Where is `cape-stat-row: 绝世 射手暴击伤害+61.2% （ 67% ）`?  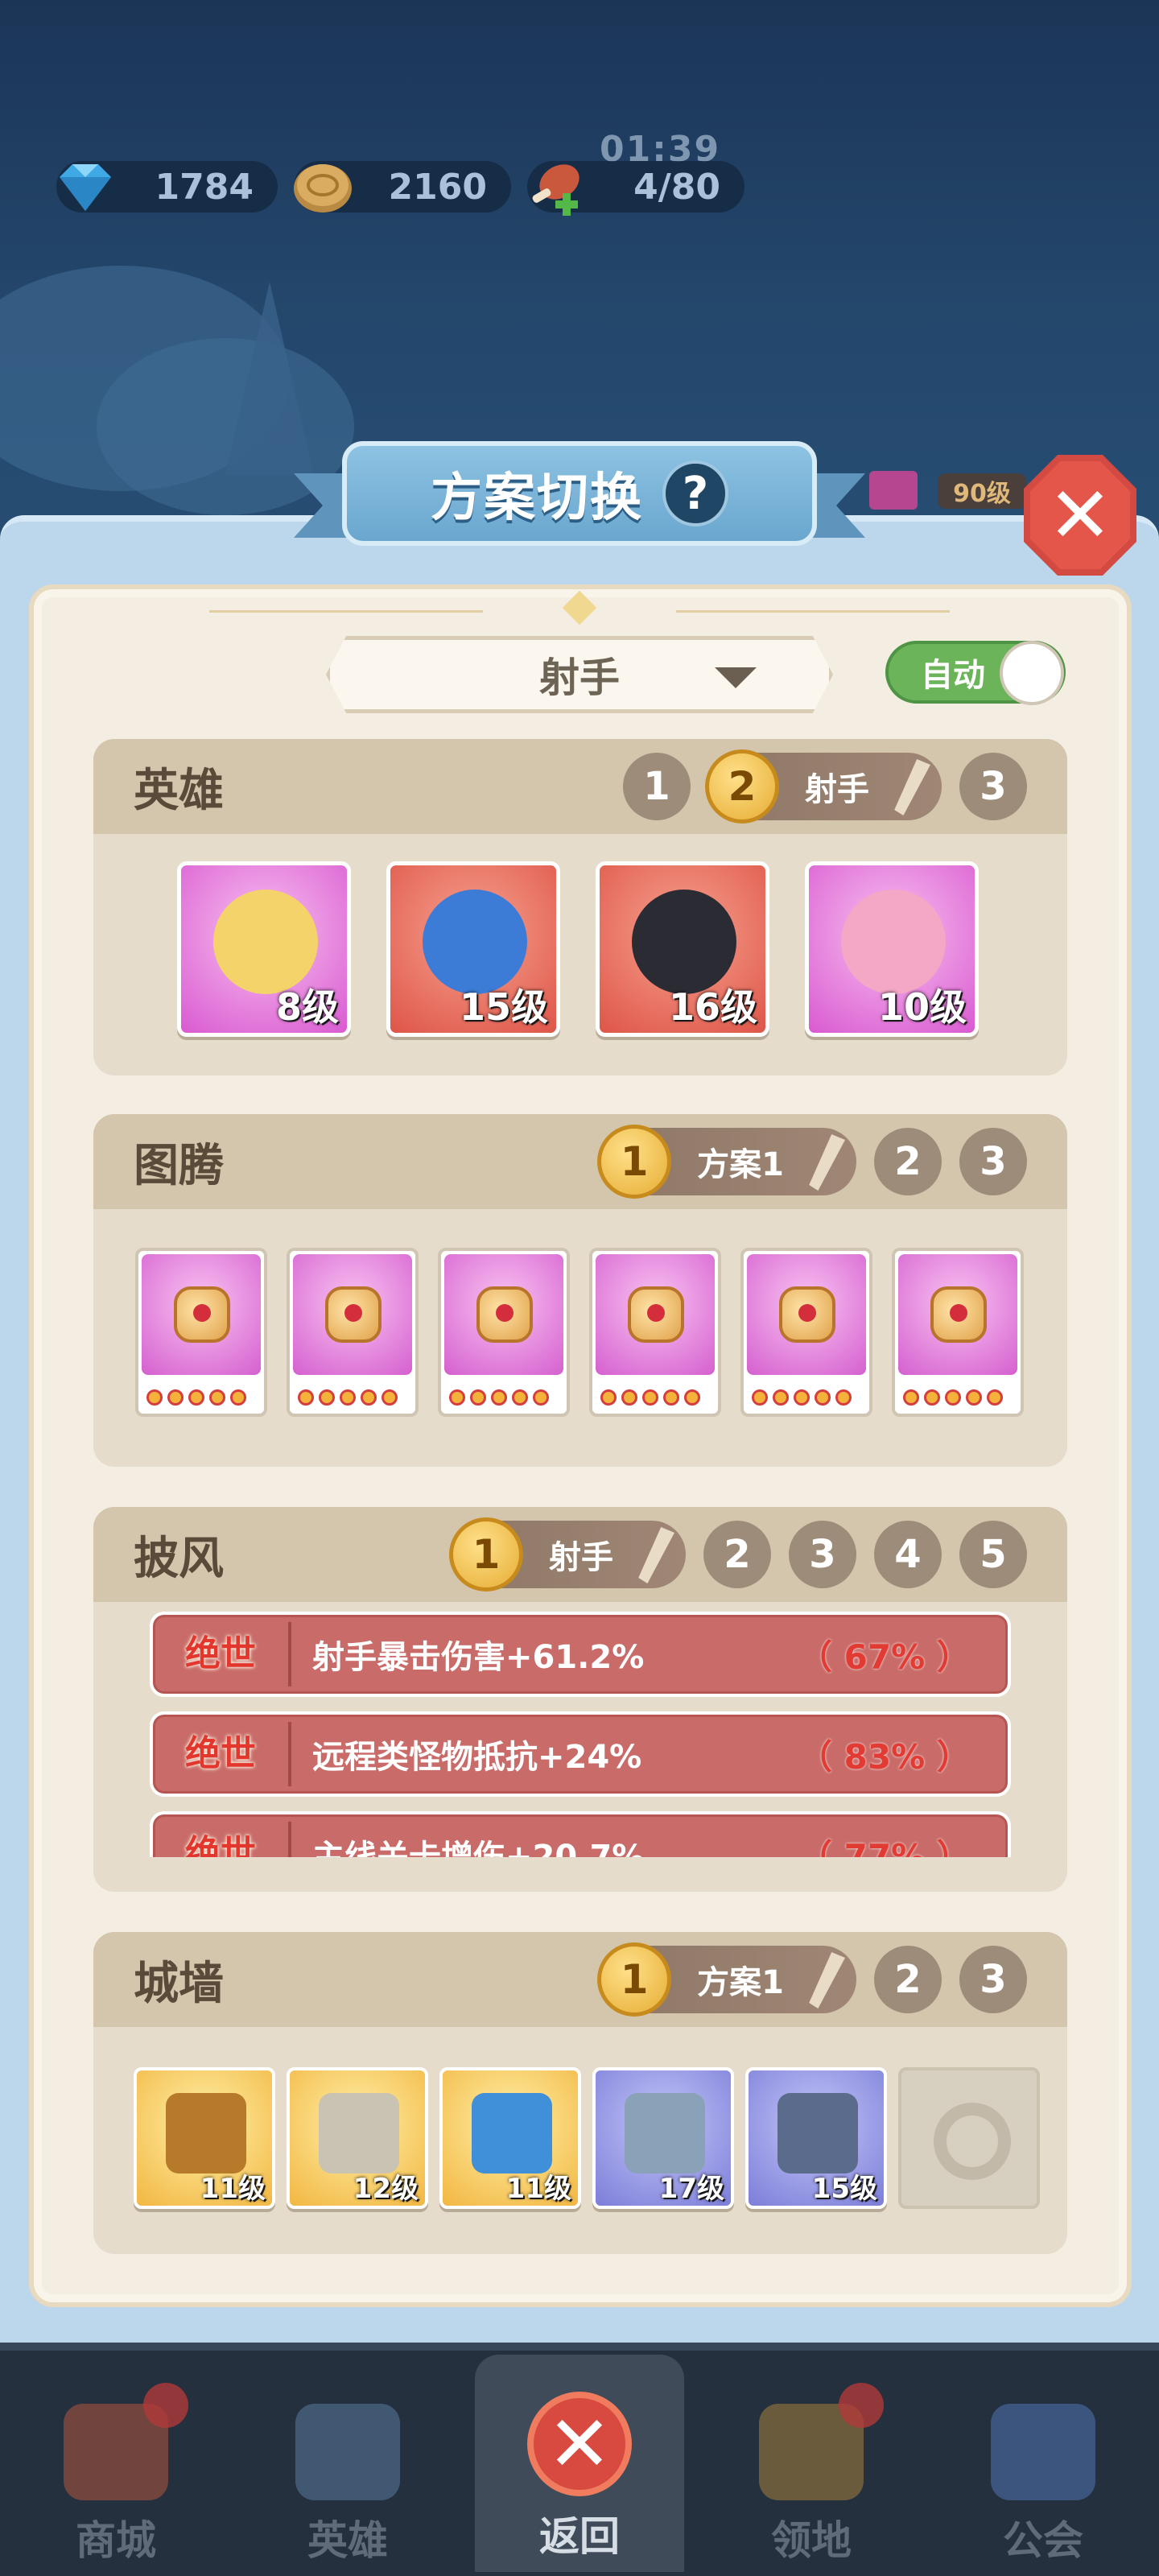 cape-stat-row: 绝世 射手暴击伤害+61.2% （ 67% ） is located at coordinates (580, 1654).